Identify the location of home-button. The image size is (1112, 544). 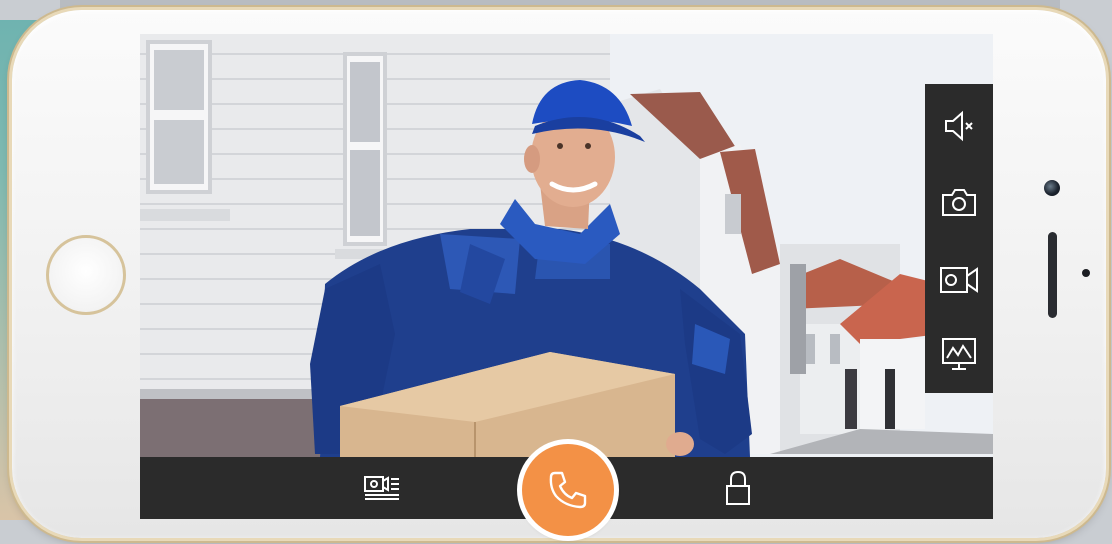
(86, 275).